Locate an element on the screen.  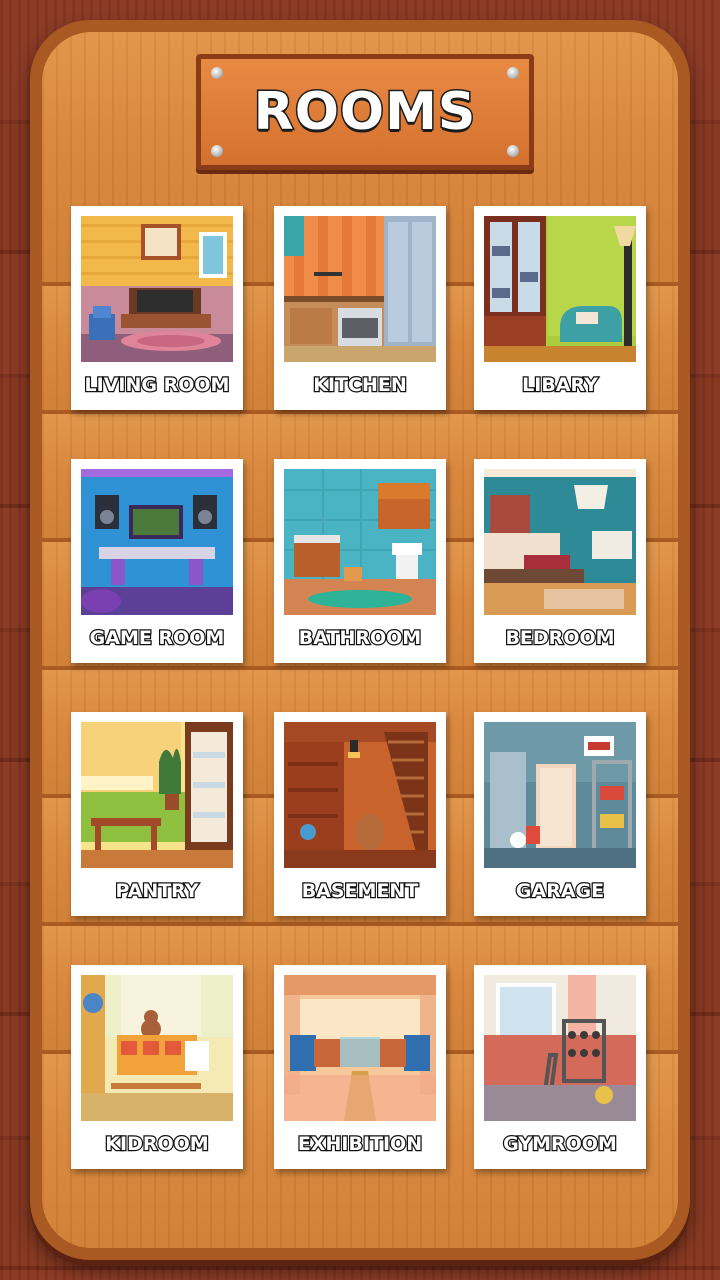
title-sign: ROOMS is located at coordinates (365, 112).